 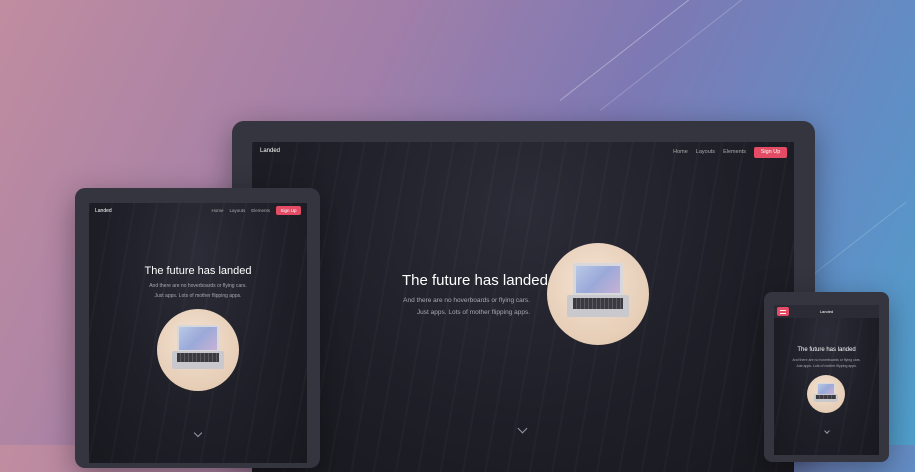 I want to click on desktop-brand-logo: Landed, so click(x=270, y=151).